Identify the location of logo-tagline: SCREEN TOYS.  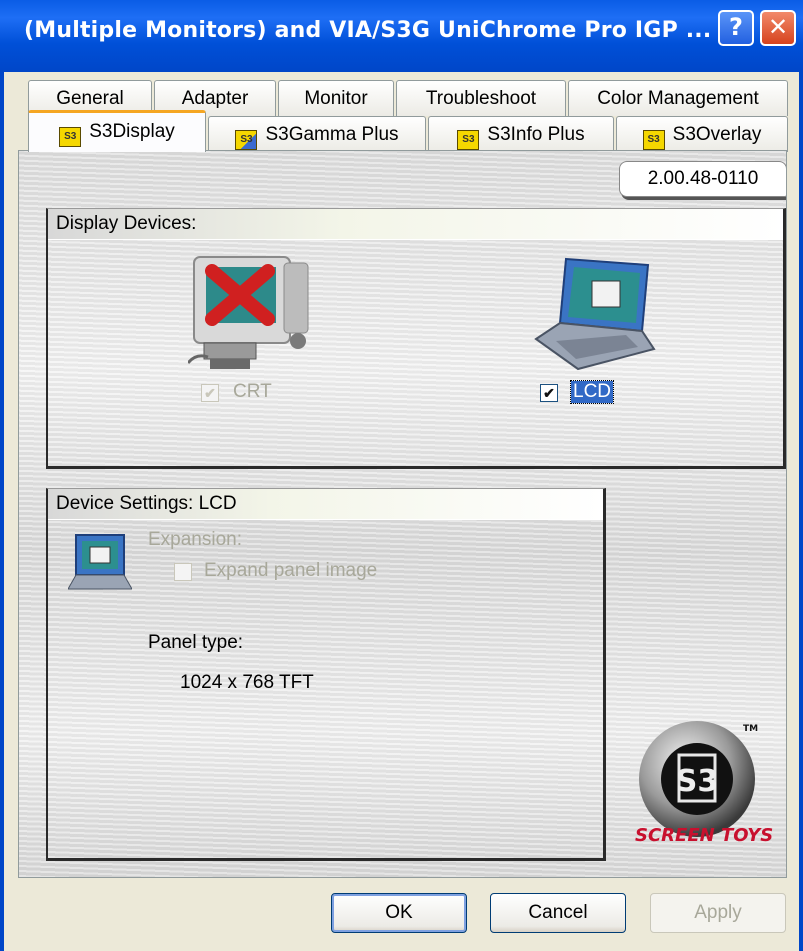
(704, 835).